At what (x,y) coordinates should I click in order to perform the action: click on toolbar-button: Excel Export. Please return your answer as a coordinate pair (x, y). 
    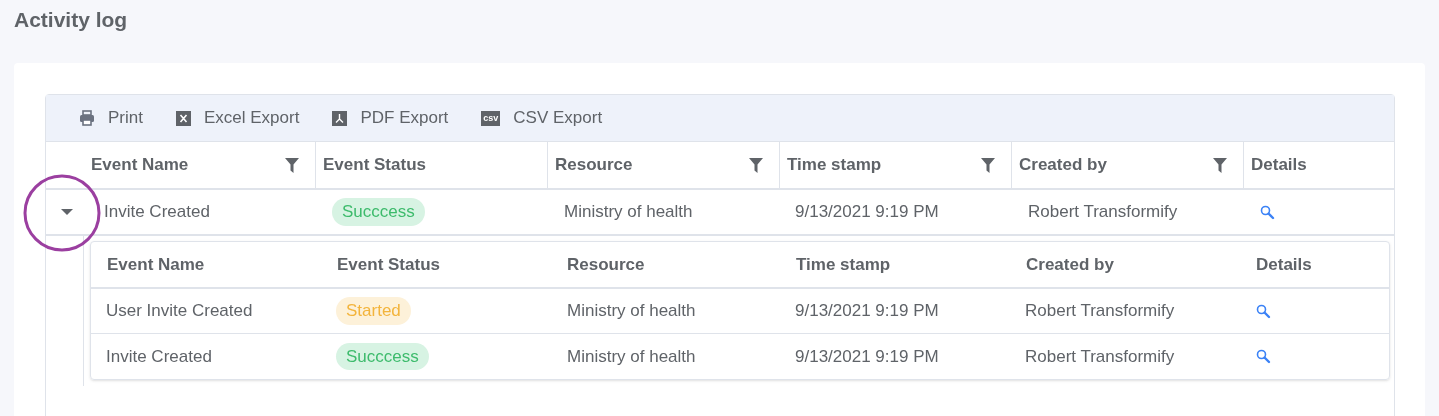
    Looking at the image, I should click on (237, 118).